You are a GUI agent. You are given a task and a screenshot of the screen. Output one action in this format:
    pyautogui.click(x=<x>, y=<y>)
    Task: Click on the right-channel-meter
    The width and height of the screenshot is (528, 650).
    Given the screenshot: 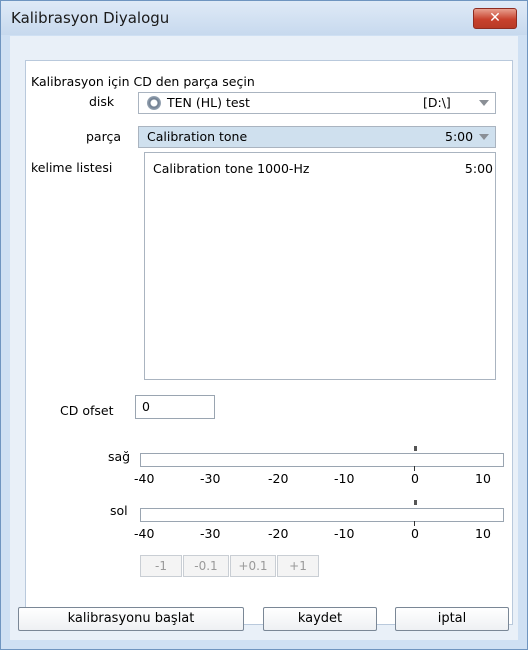 What is the action you would take?
    pyautogui.click(x=322, y=460)
    